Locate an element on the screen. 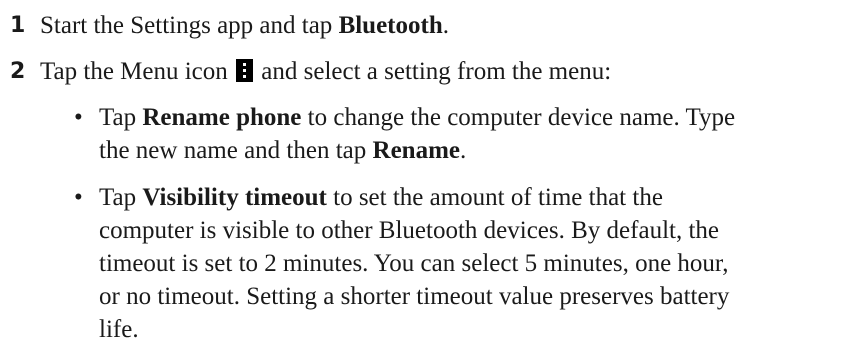 The image size is (855, 348). text-pre: the new name and then tap is located at coordinates (236, 150).